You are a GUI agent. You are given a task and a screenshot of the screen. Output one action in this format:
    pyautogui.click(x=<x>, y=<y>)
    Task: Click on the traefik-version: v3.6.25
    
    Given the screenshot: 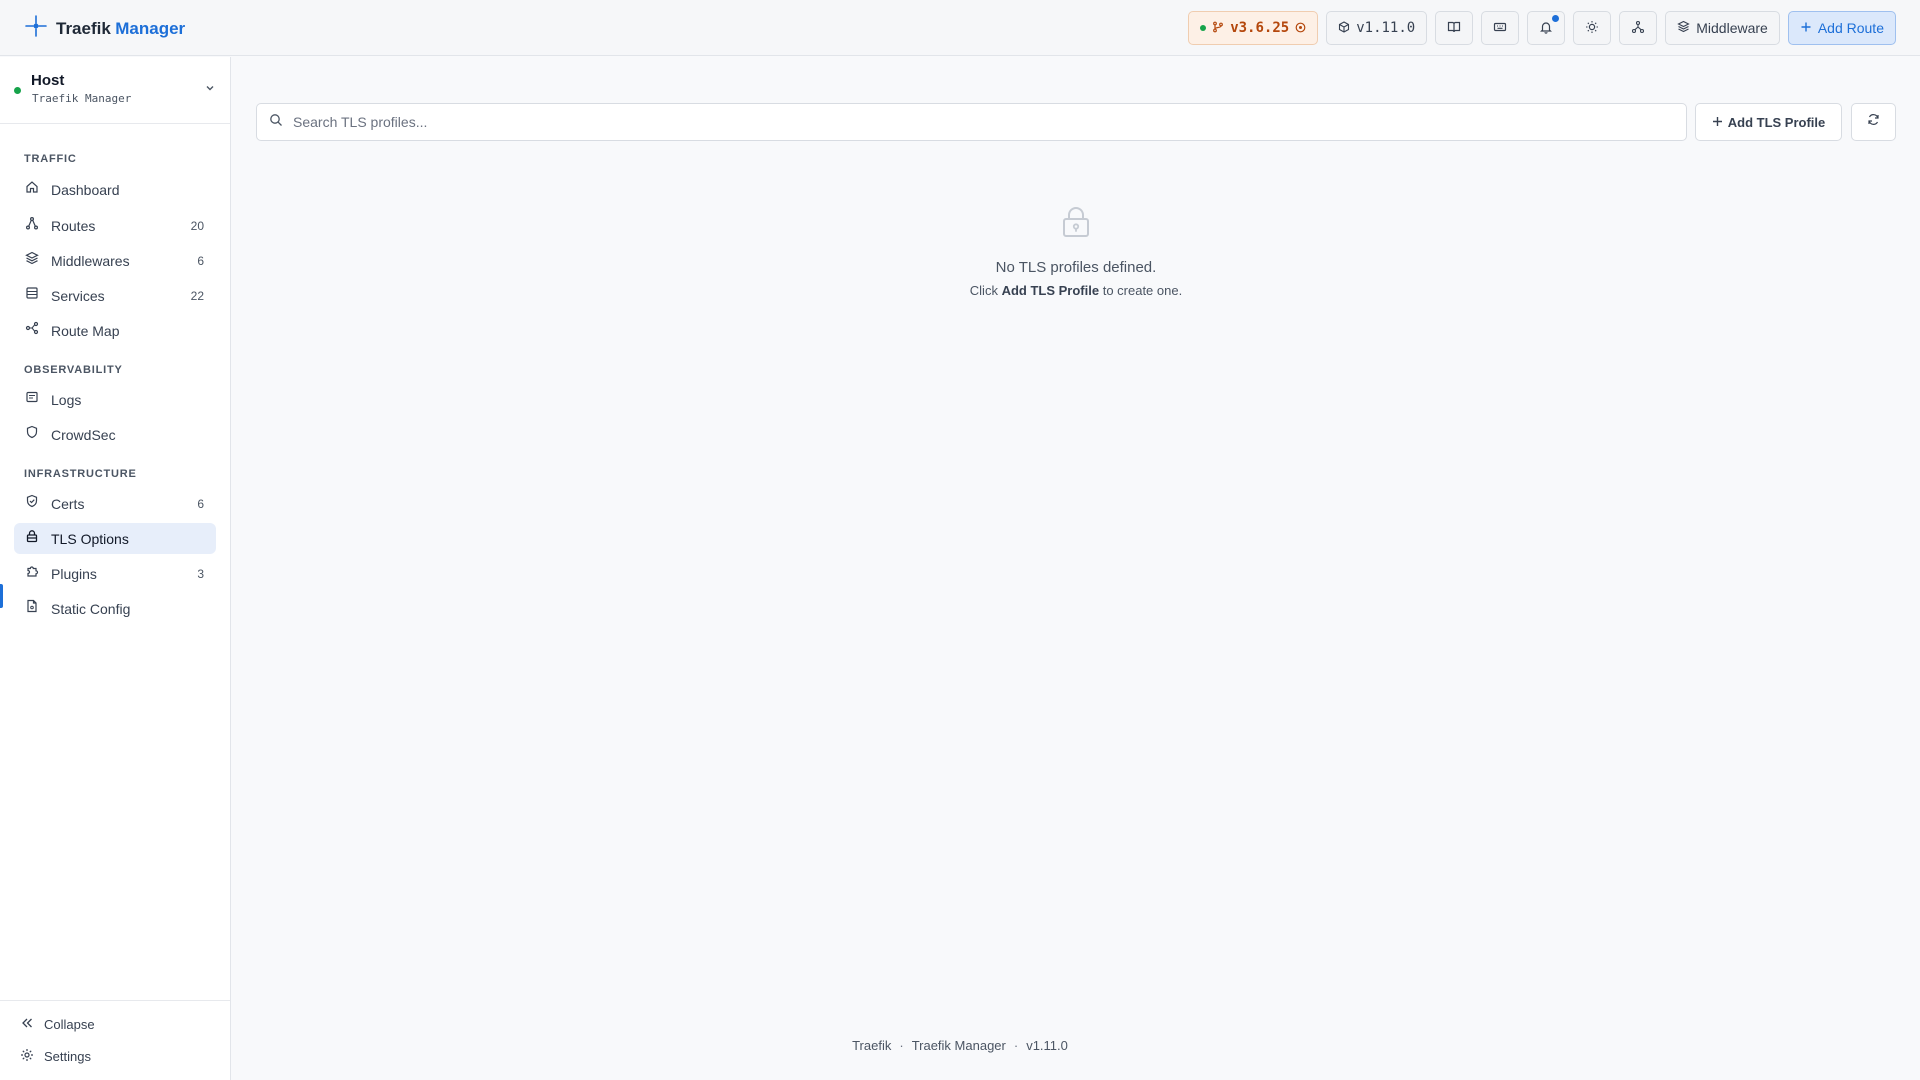 What is the action you would take?
    pyautogui.click(x=1260, y=28)
    